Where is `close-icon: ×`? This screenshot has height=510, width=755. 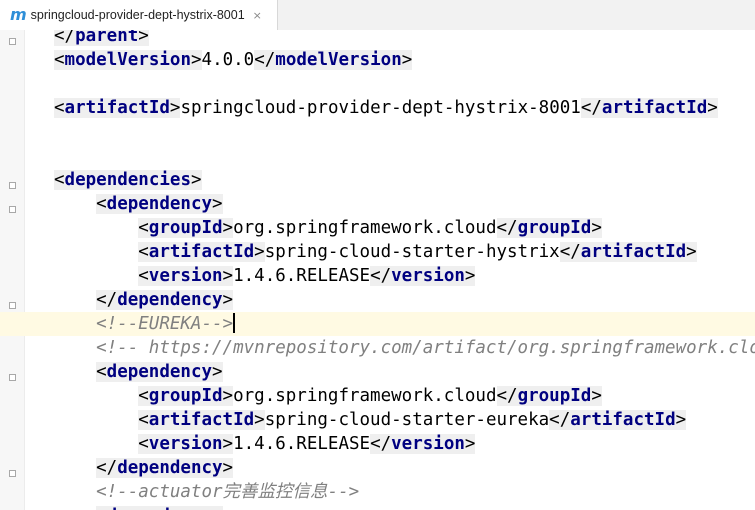
close-icon: × is located at coordinates (257, 15).